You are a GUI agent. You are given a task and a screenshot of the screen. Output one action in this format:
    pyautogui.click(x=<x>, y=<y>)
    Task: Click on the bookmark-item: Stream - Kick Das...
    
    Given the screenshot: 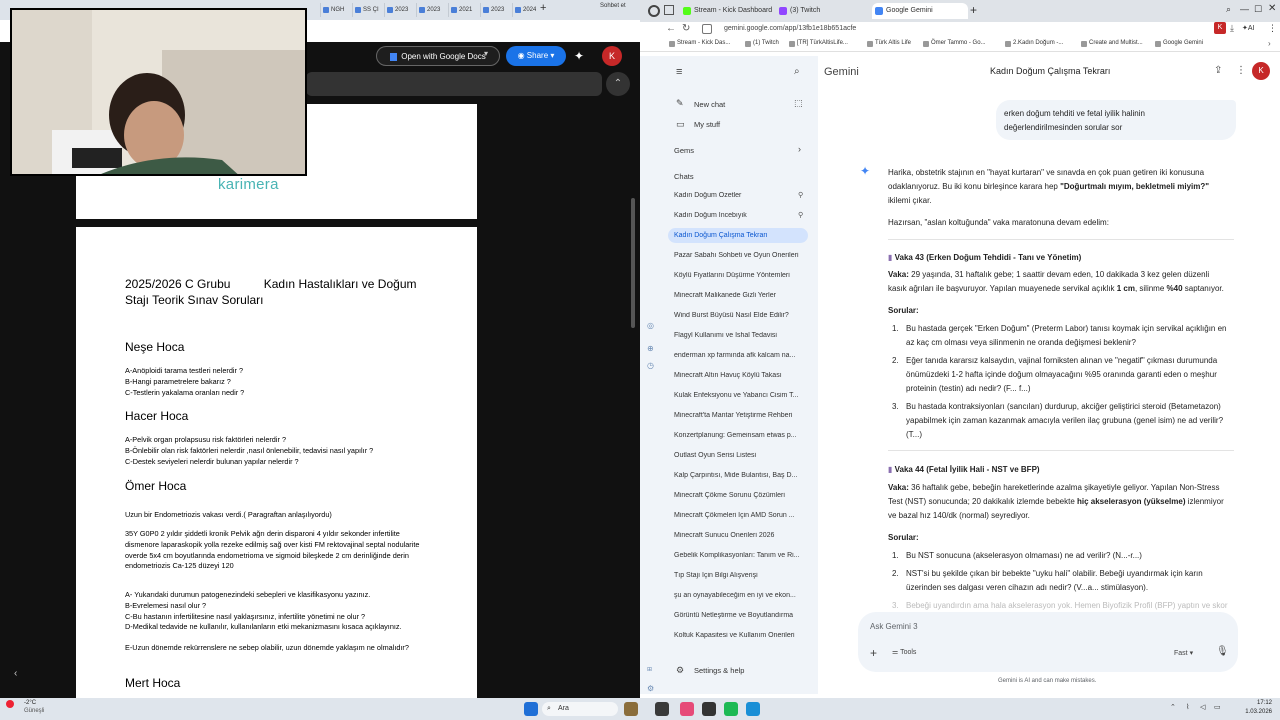 What is the action you would take?
    pyautogui.click(x=699, y=43)
    